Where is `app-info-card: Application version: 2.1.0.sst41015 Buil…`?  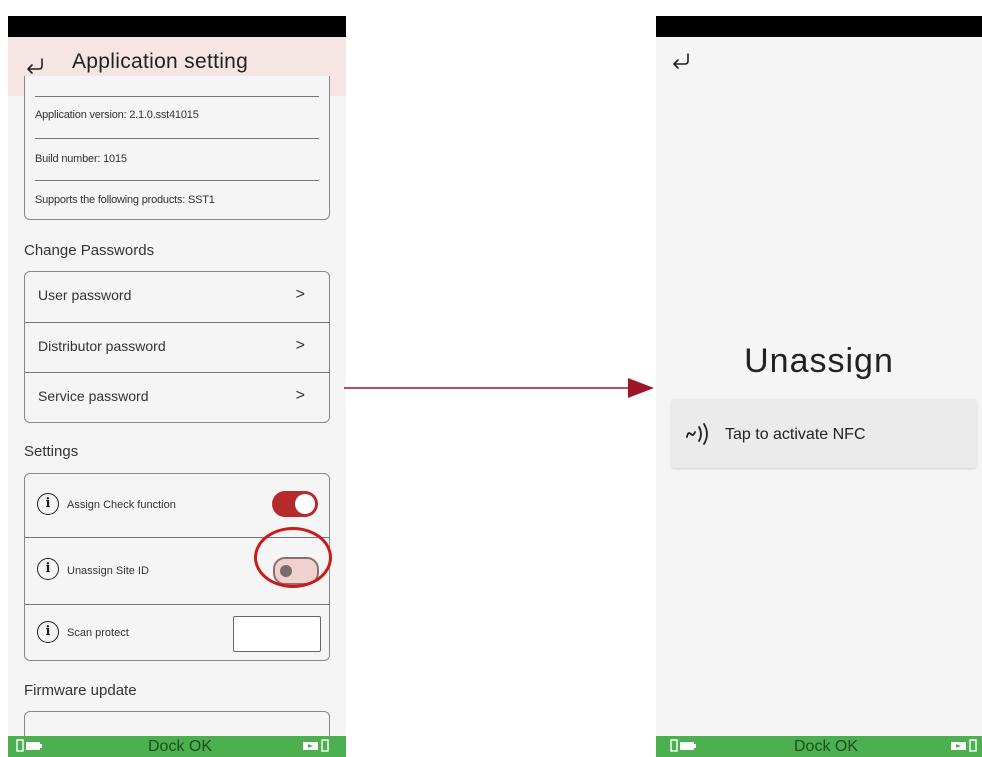 app-info-card: Application version: 2.1.0.sst41015 Buil… is located at coordinates (177, 148).